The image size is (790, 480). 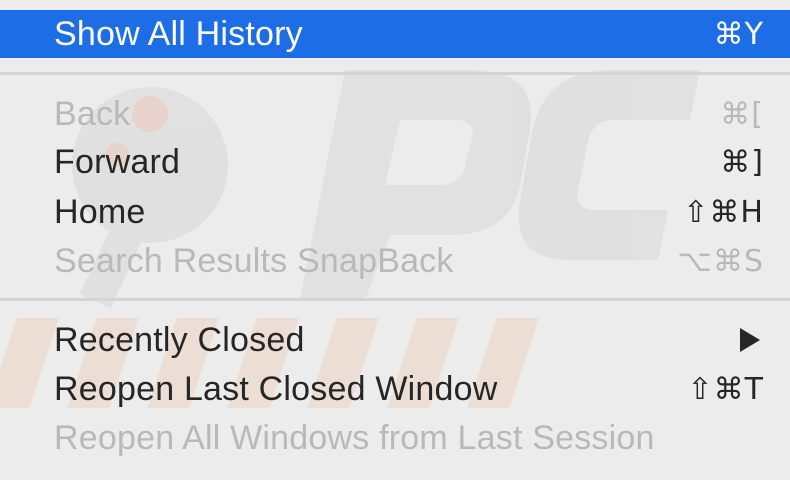 What do you see at coordinates (742, 162) in the screenshot?
I see `keyboard-shortcut: ⌘]` at bounding box center [742, 162].